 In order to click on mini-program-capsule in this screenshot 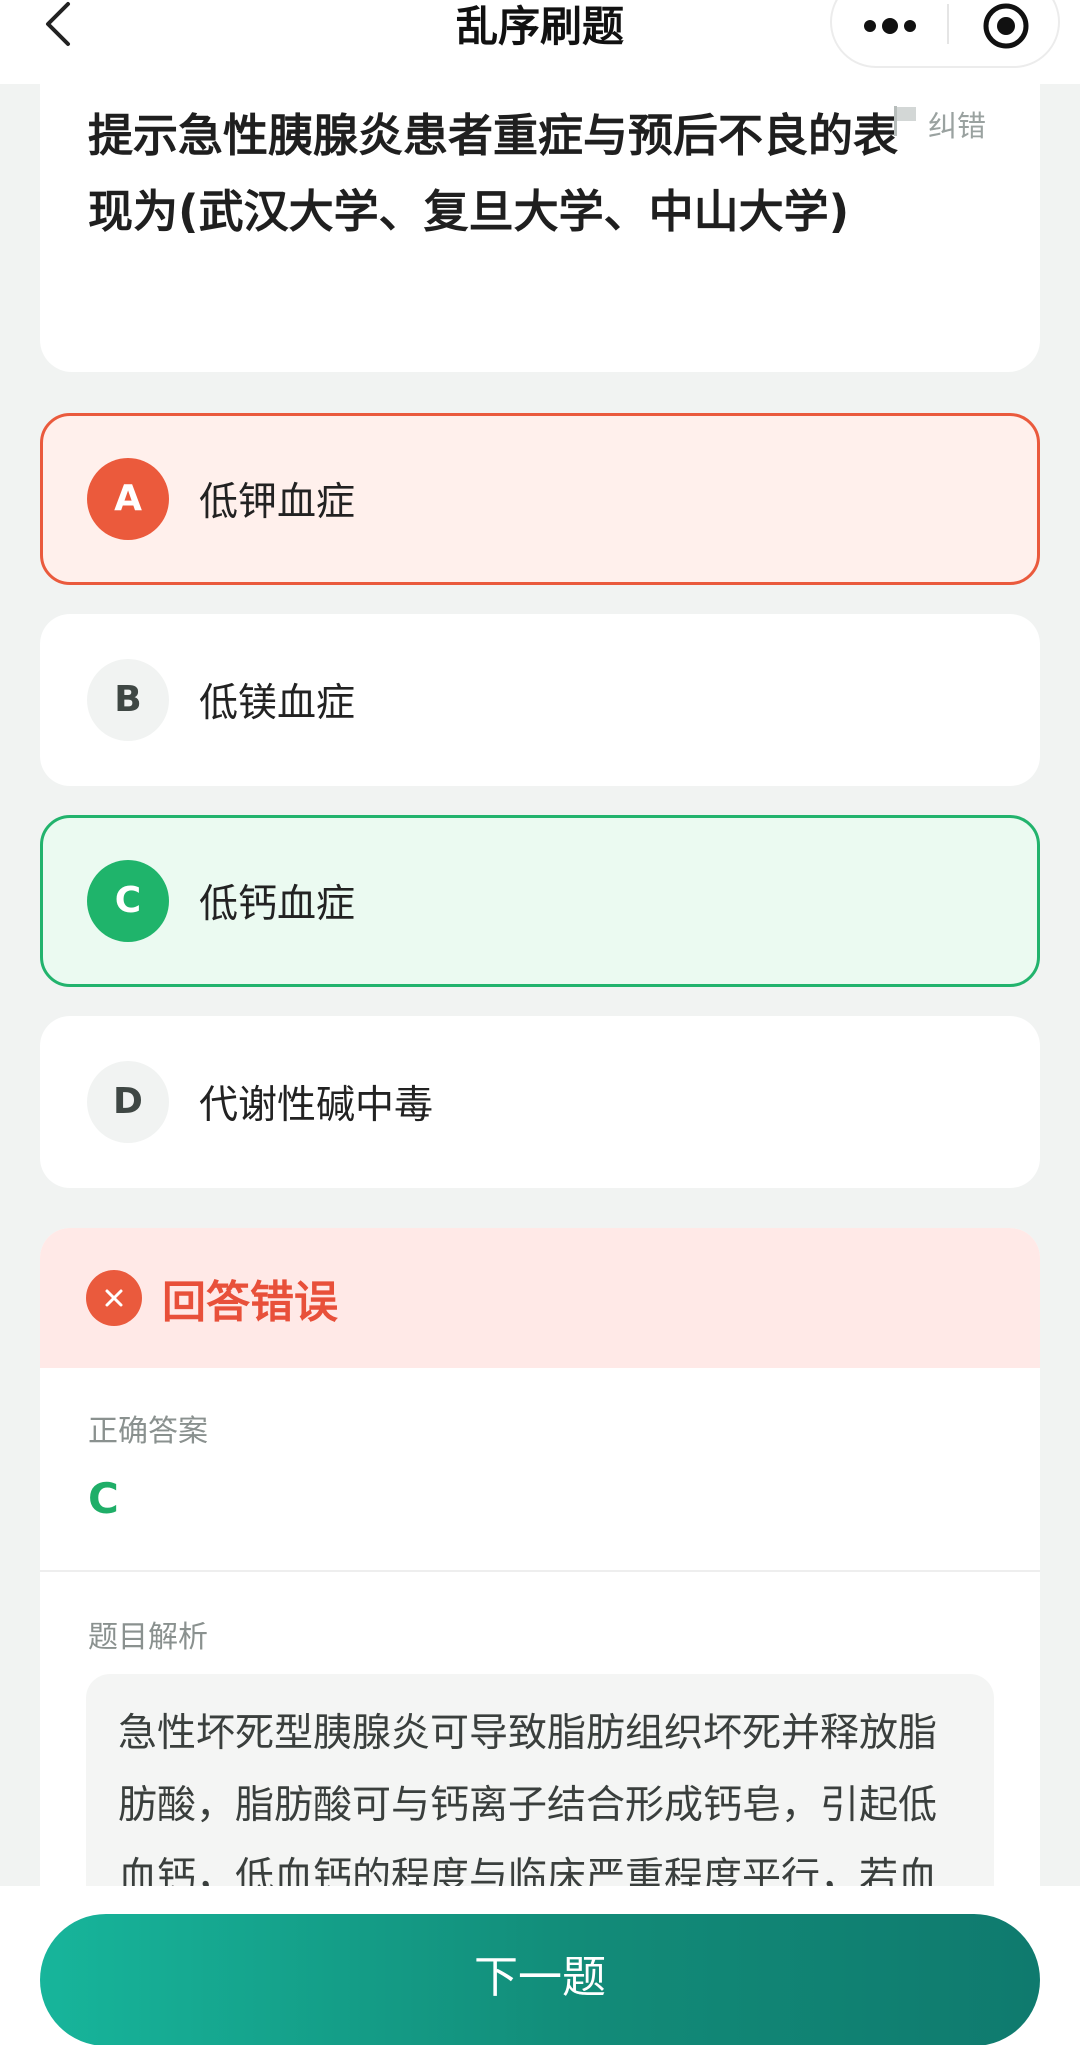, I will do `click(945, 34)`.